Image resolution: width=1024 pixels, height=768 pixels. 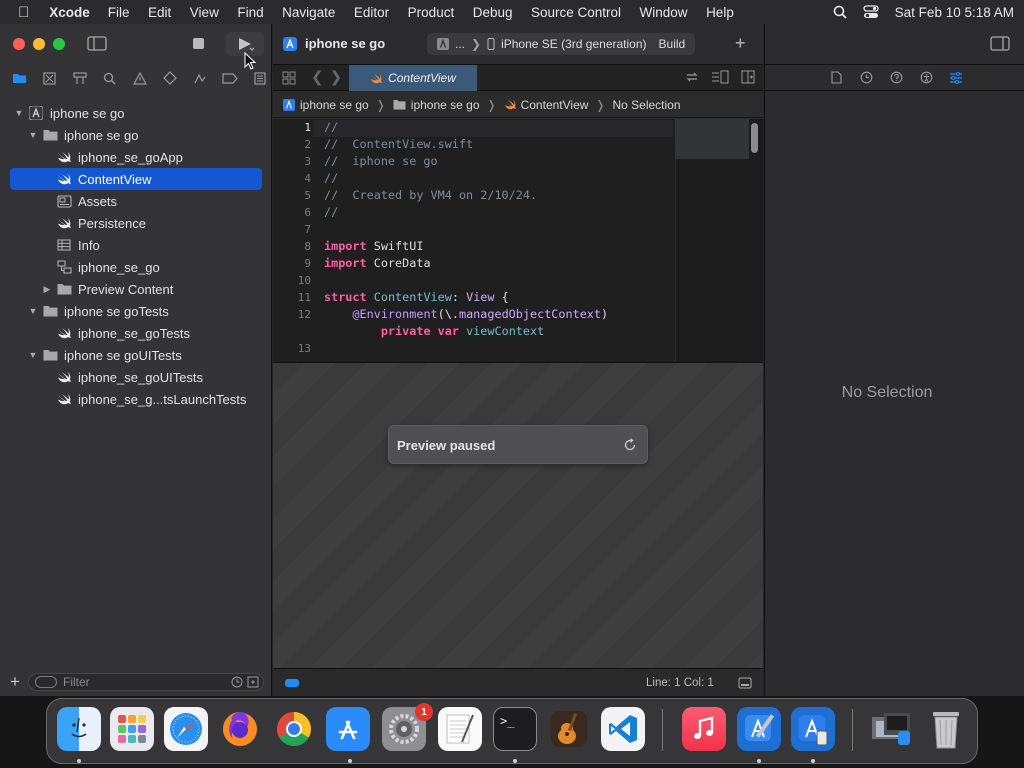 What do you see at coordinates (79, 78) in the screenshot?
I see `symbol-navigator-tab-icon` at bounding box center [79, 78].